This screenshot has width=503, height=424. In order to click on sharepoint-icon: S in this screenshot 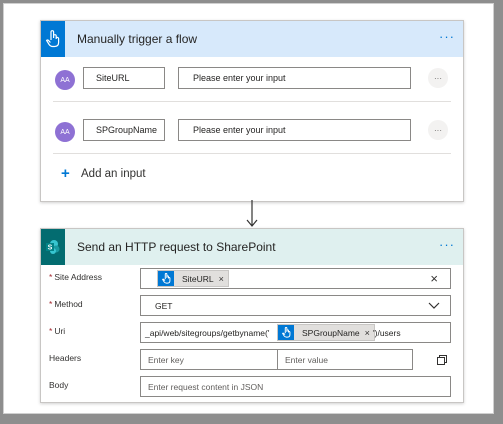, I will do `click(53, 247)`.